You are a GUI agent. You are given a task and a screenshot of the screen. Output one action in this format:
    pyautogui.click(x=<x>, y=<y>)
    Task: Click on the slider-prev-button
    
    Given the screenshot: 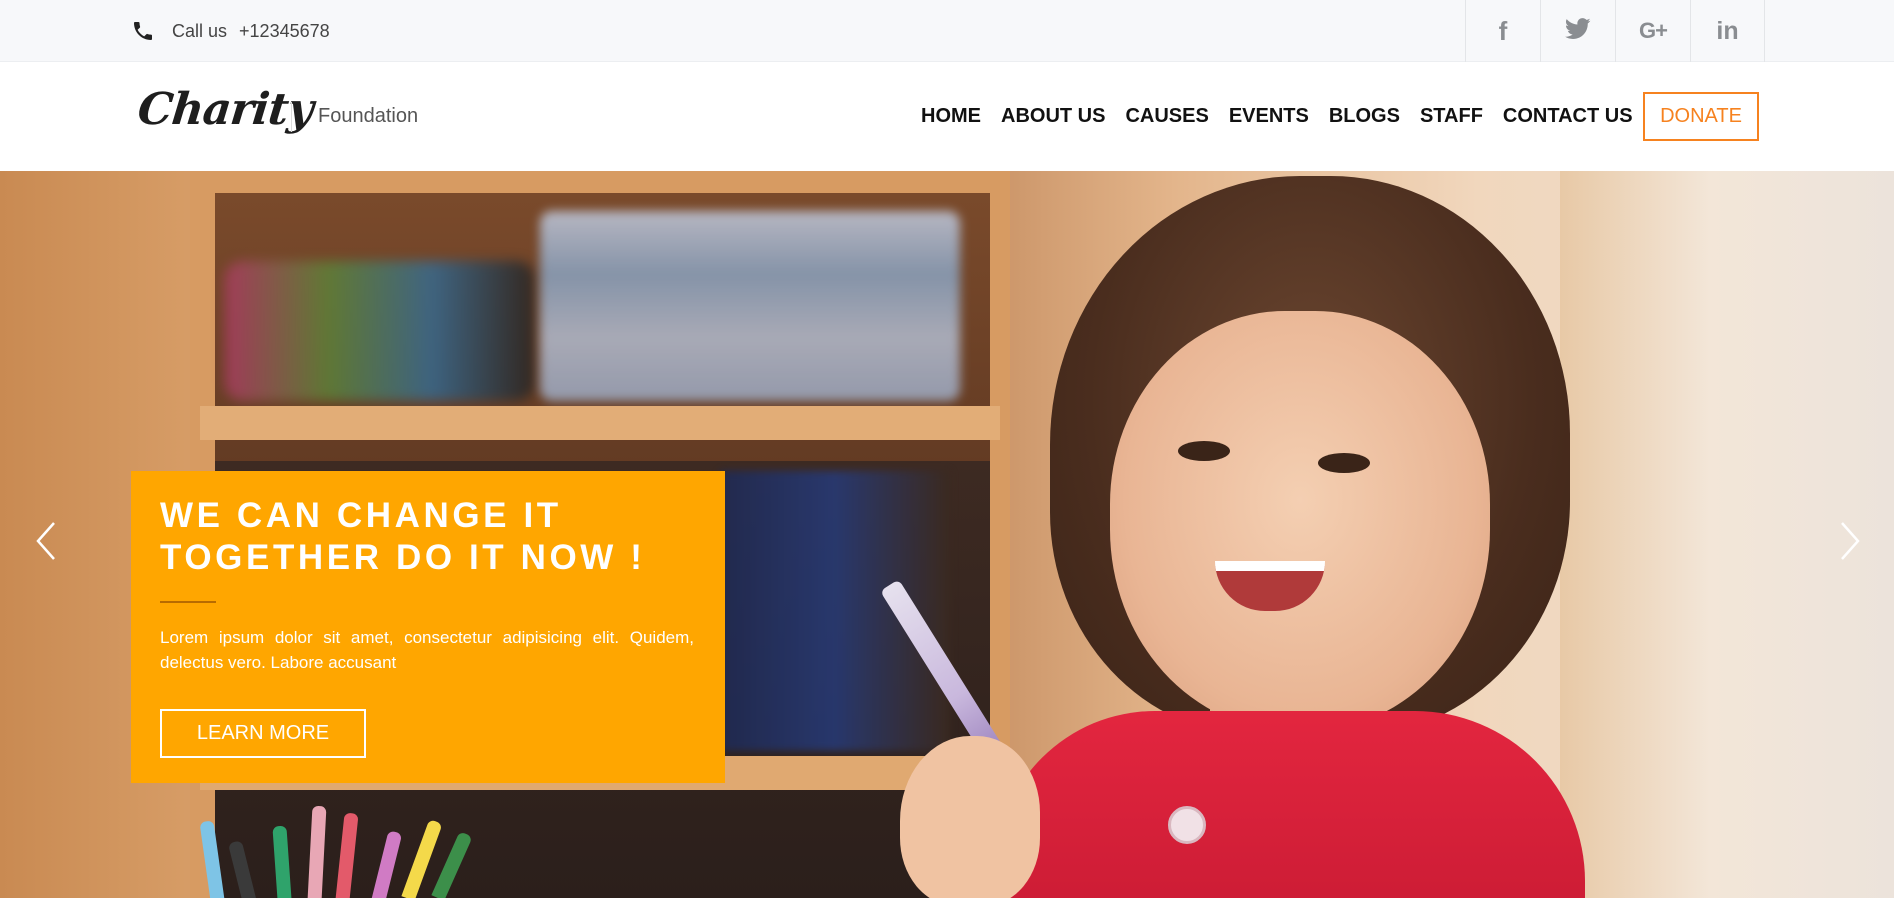 What is the action you would take?
    pyautogui.click(x=46, y=541)
    